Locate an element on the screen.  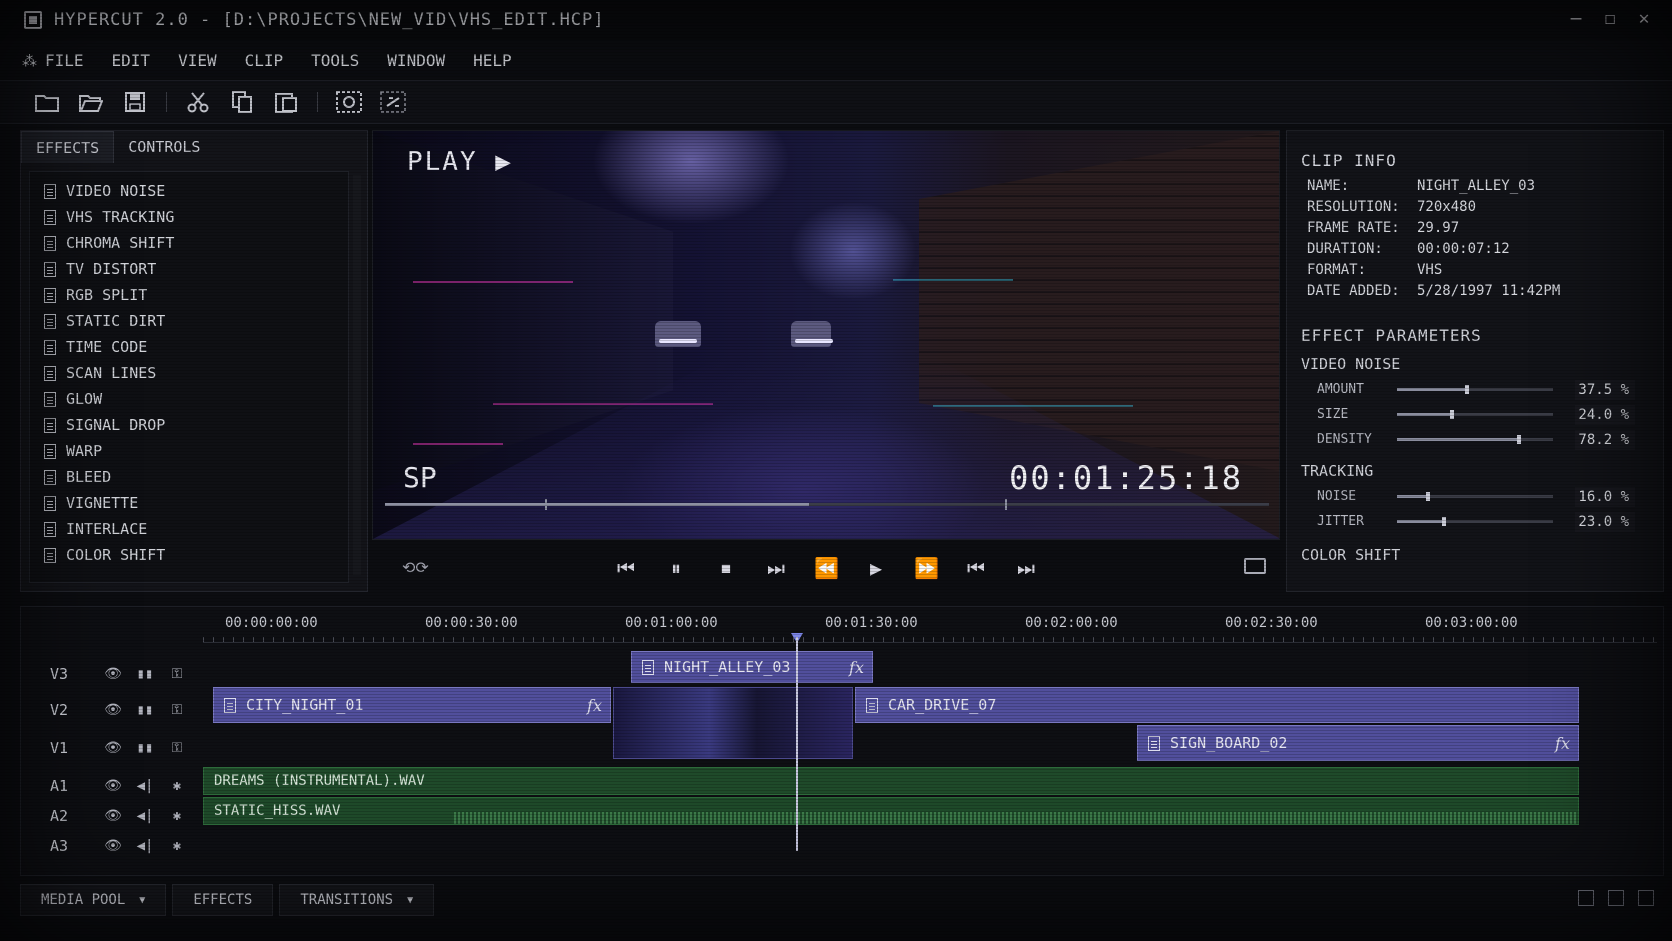
effect-interlace: INTERLACE is located at coordinates (189, 529).